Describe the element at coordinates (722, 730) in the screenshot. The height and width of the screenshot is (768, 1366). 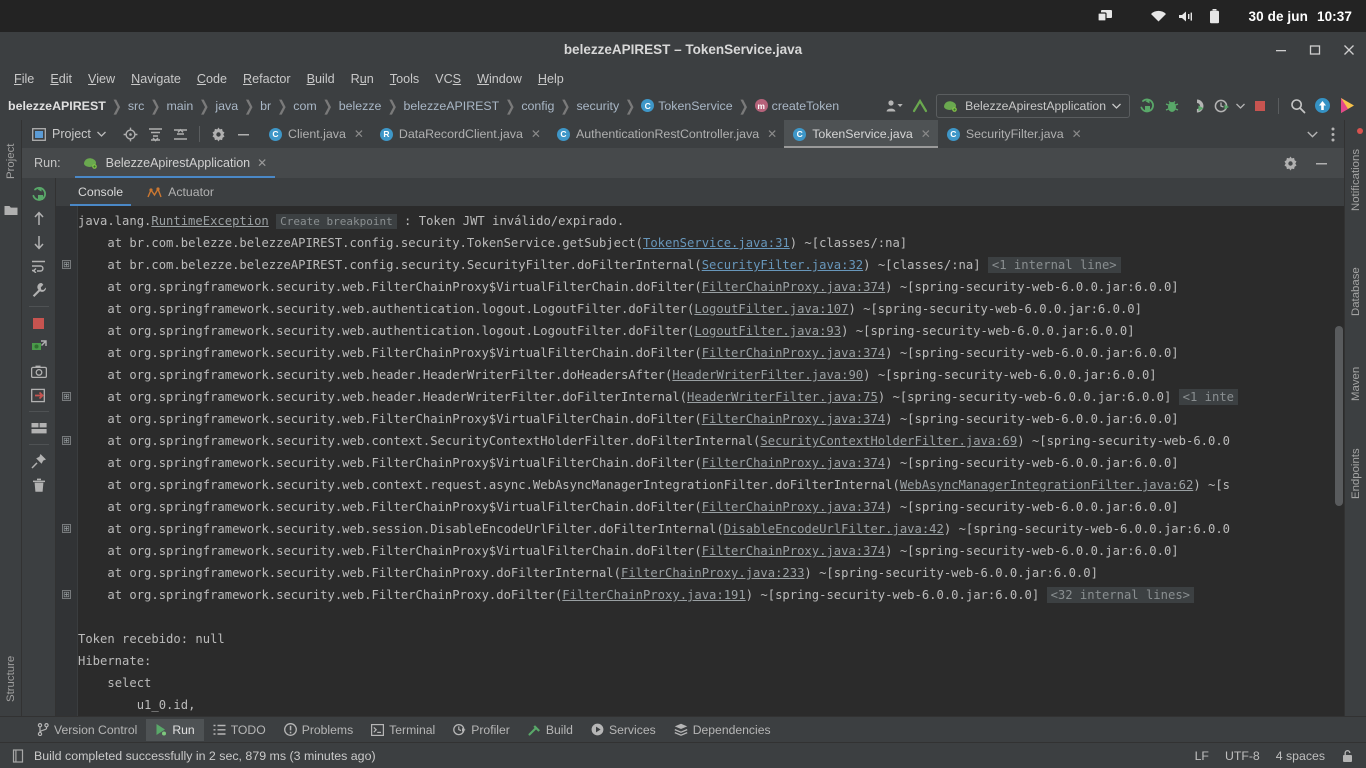
I see `bottom-tool-dependencies: Dependencies` at that location.